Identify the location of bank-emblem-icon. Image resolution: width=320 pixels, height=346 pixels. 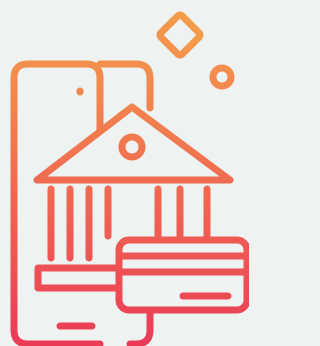
(132, 147).